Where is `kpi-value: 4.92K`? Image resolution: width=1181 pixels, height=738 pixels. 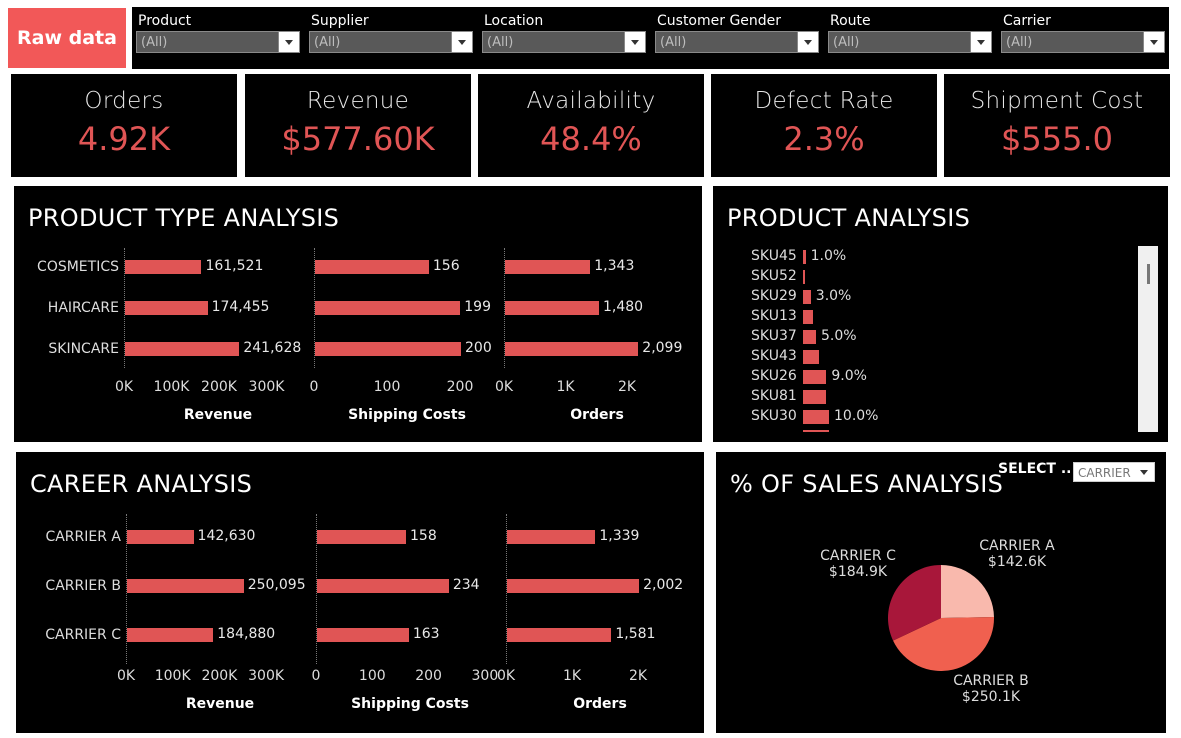
kpi-value: 4.92K is located at coordinates (124, 139).